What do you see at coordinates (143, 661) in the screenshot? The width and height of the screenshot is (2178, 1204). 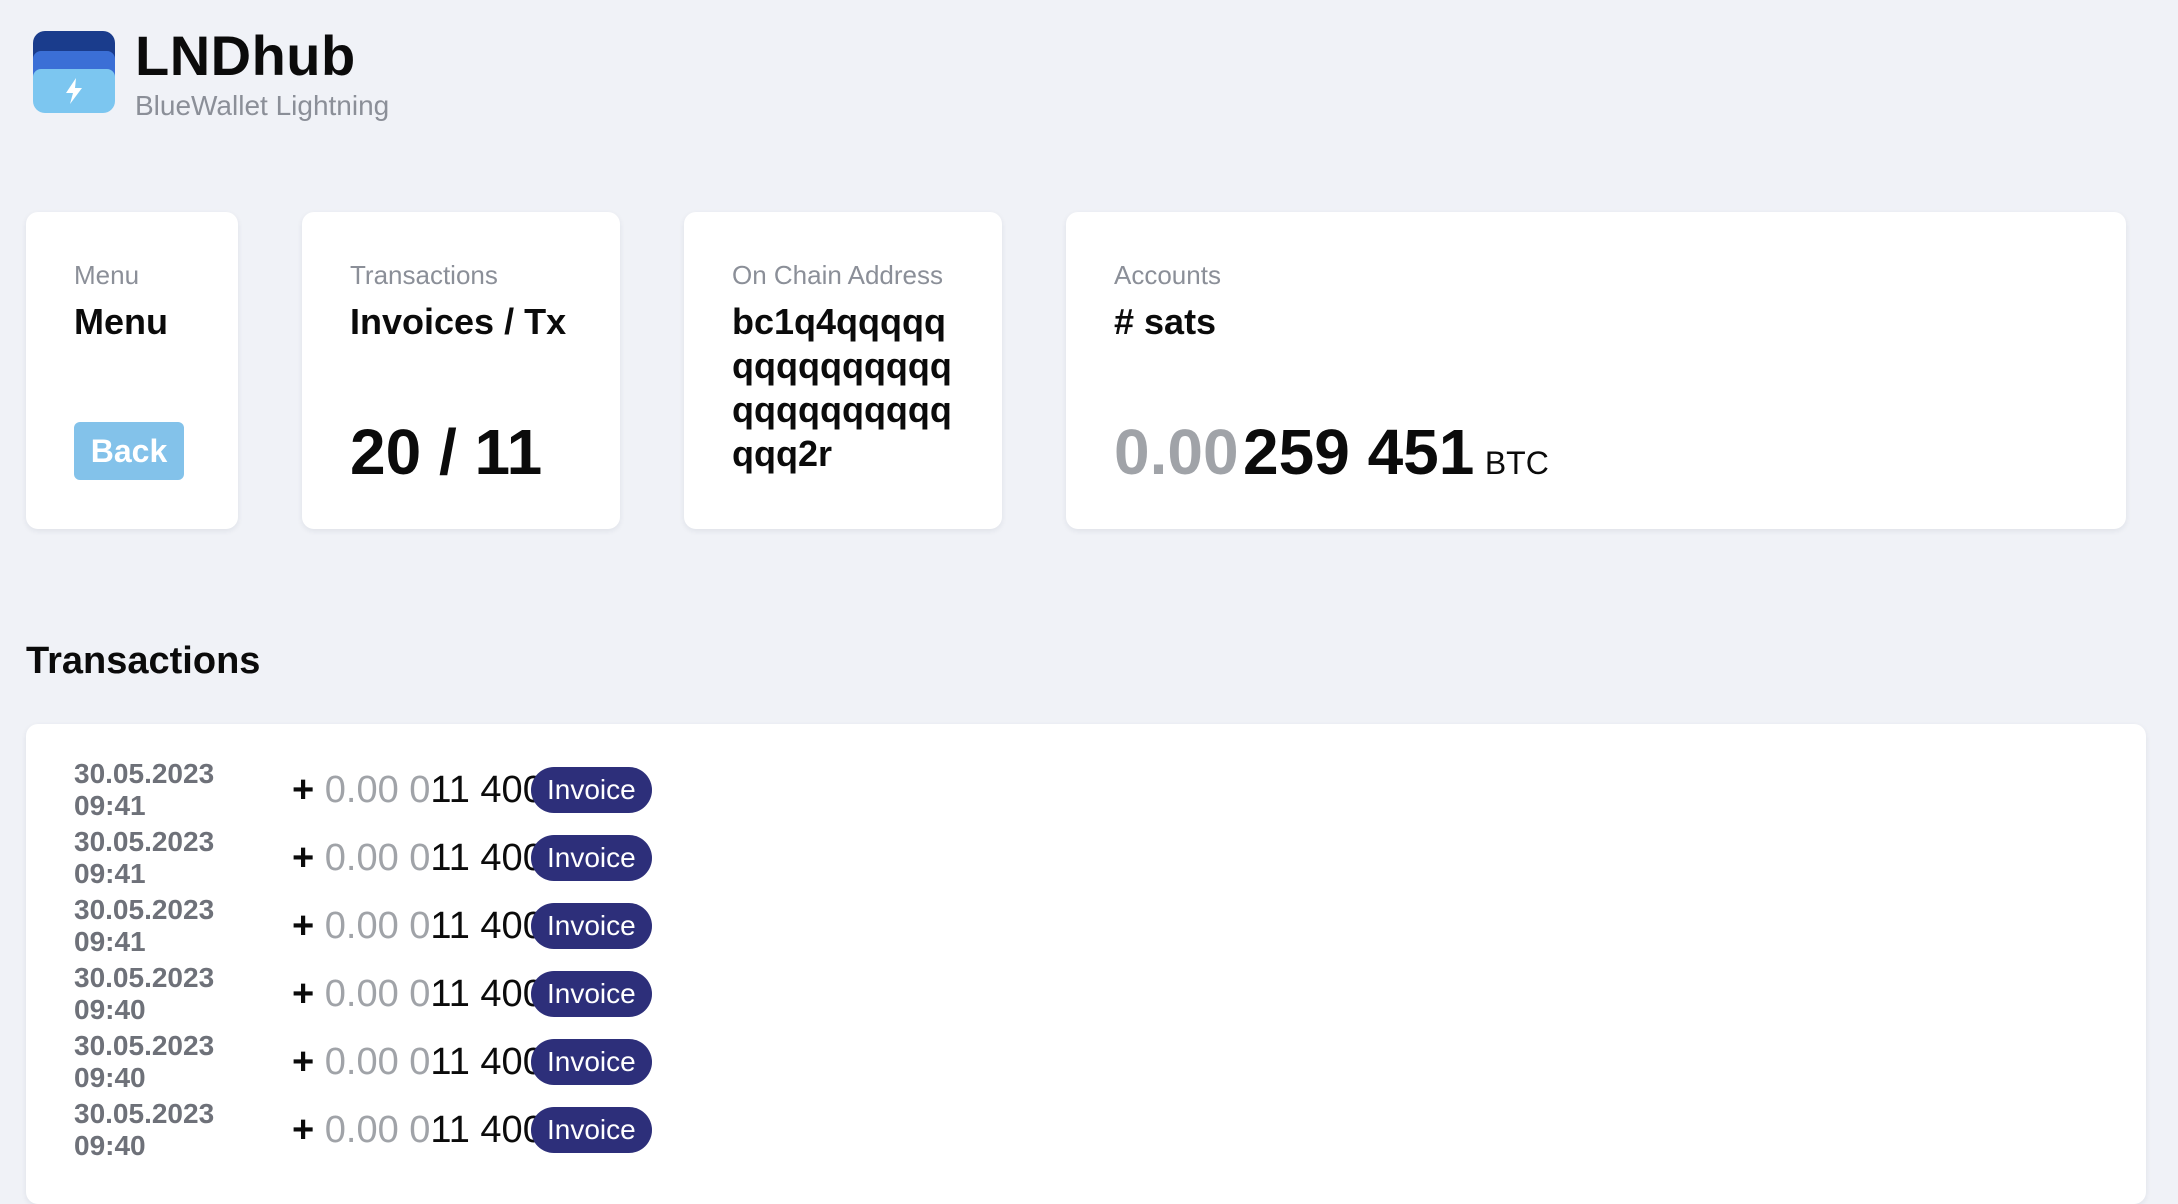 I see `section-title: Transactions` at bounding box center [143, 661].